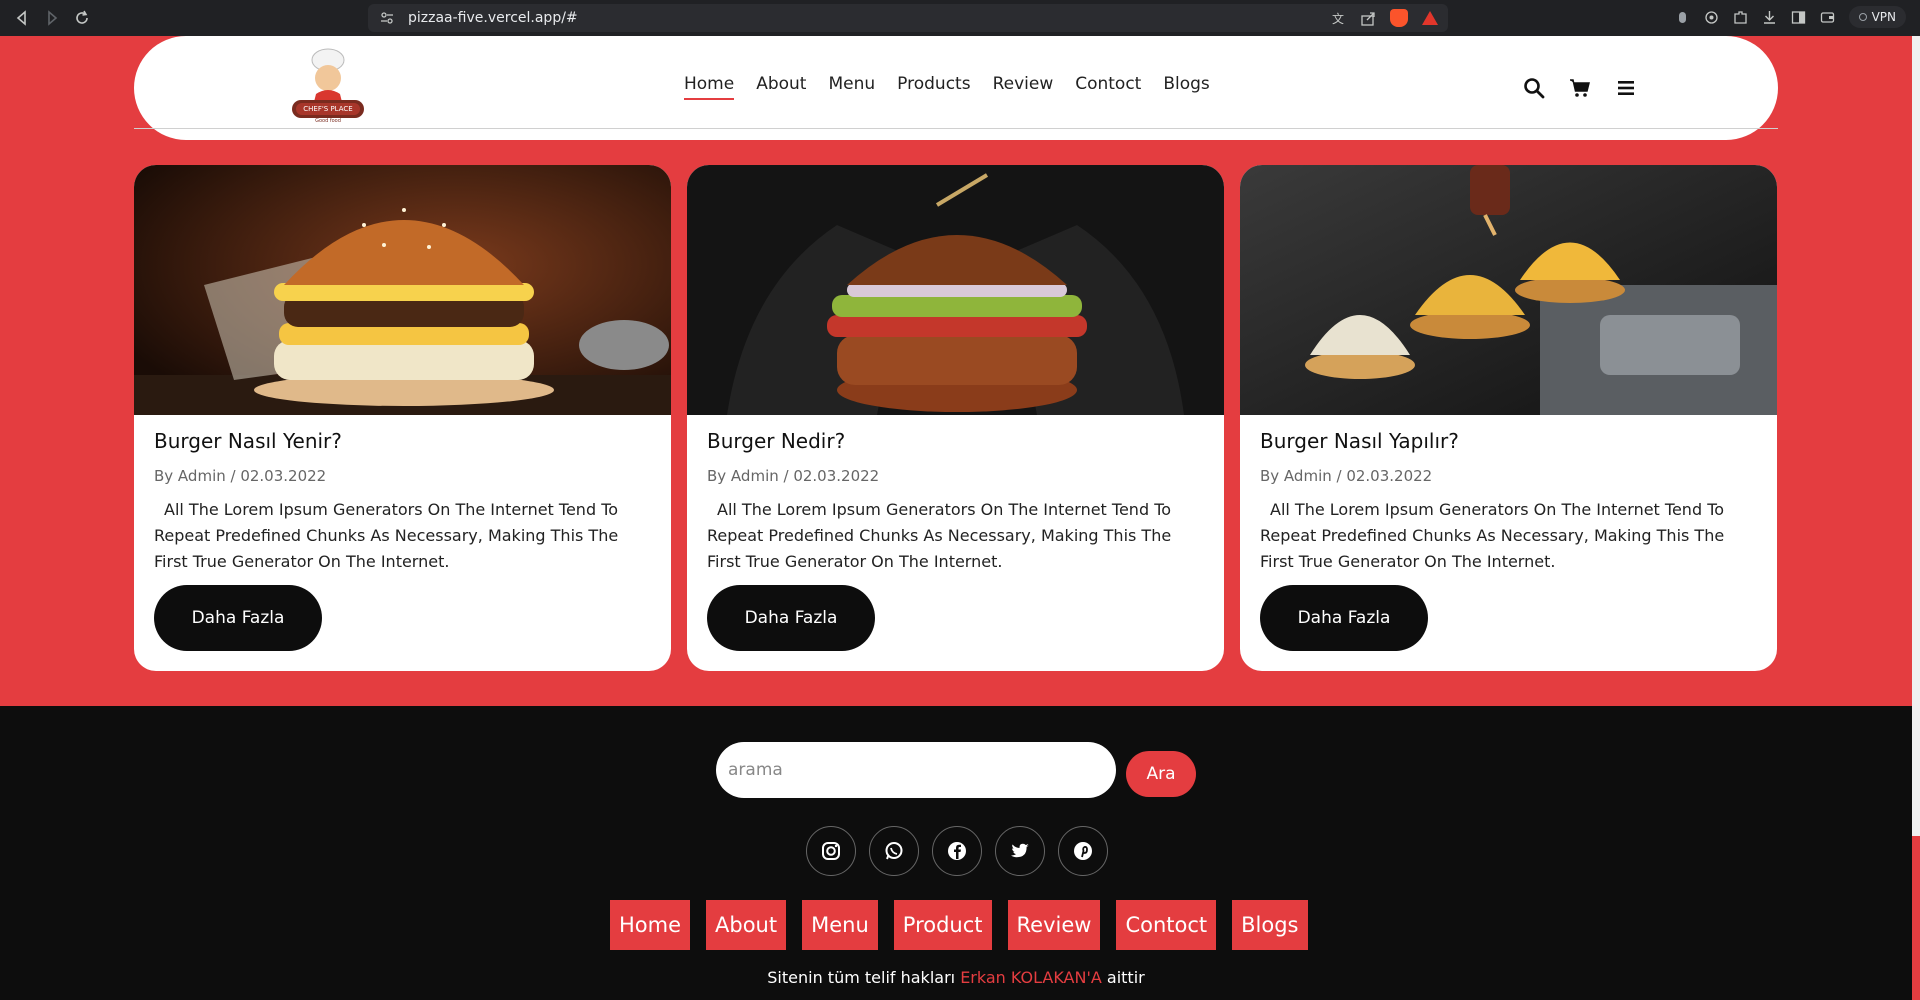 The image size is (1920, 1000). Describe the element at coordinates (1020, 851) in the screenshot. I see `twitter-icon` at that location.